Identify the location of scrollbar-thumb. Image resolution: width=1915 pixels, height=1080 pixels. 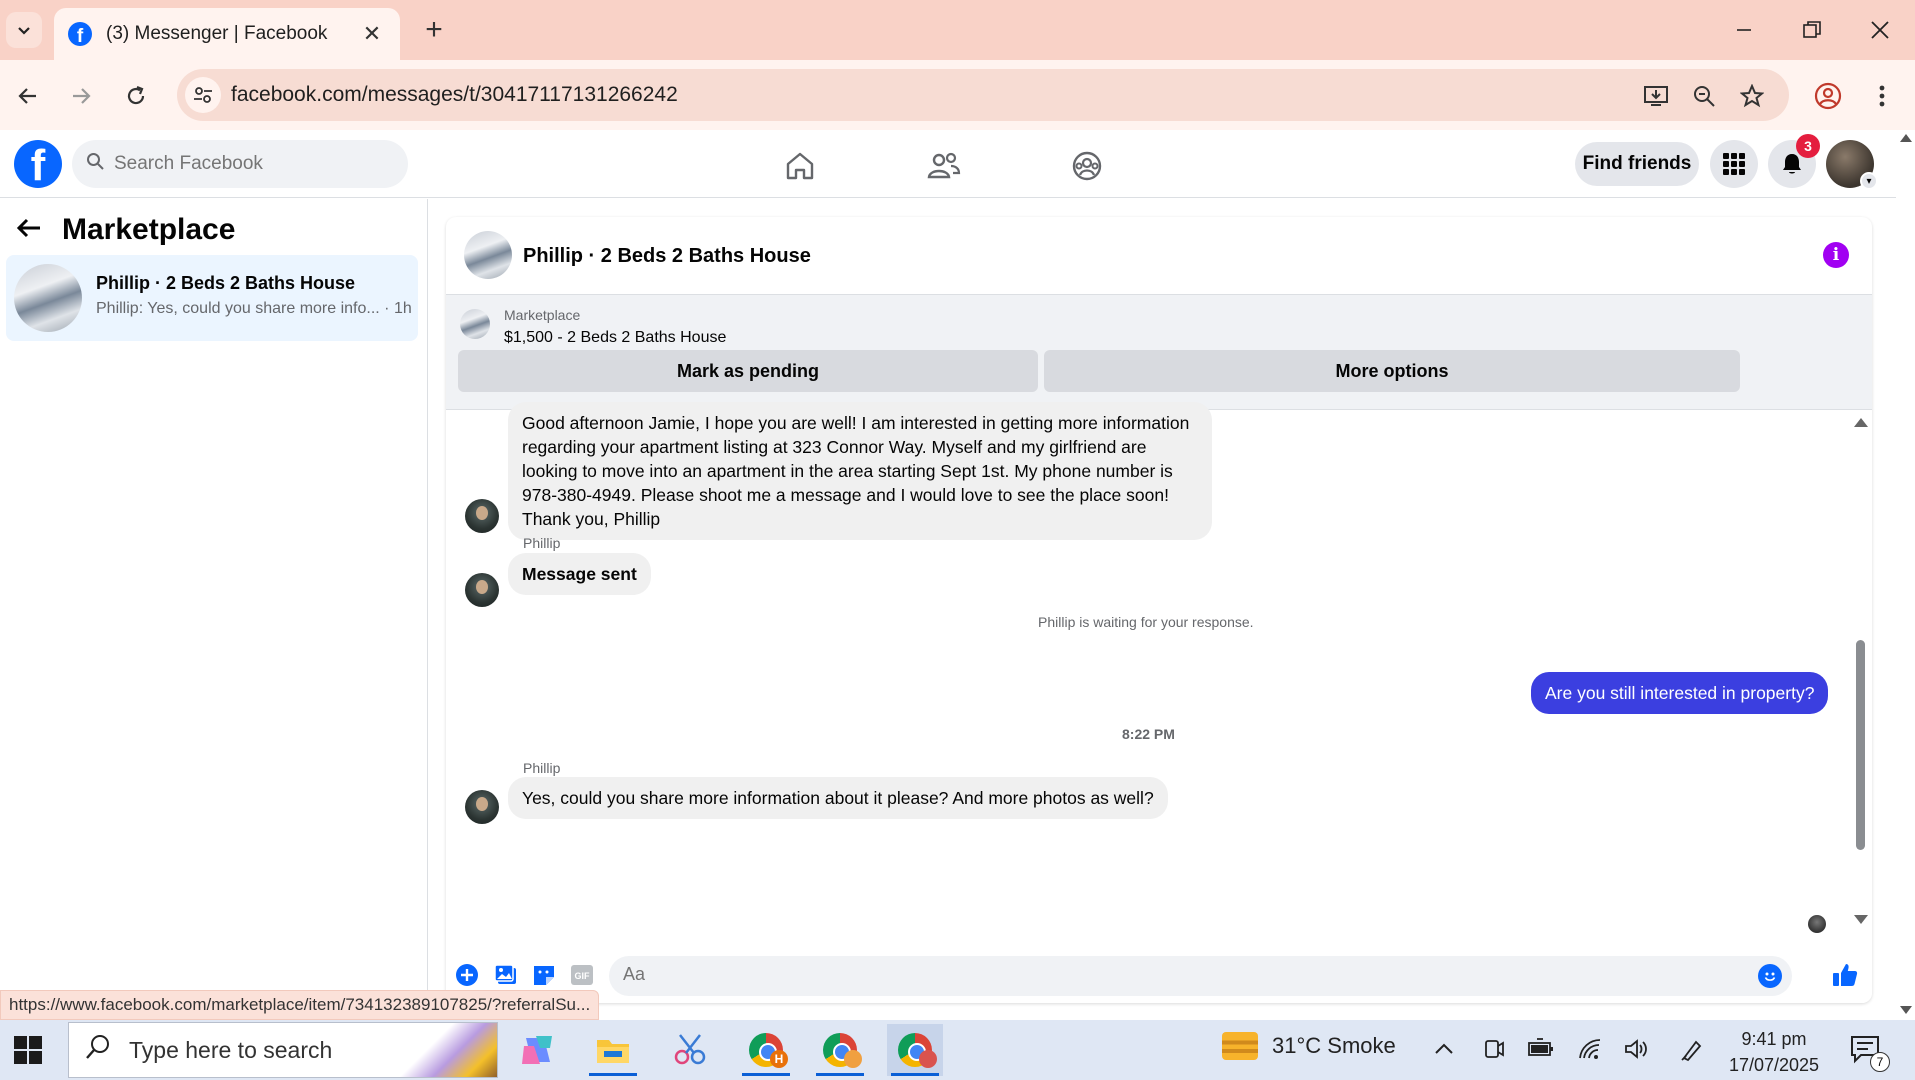
(1860, 745).